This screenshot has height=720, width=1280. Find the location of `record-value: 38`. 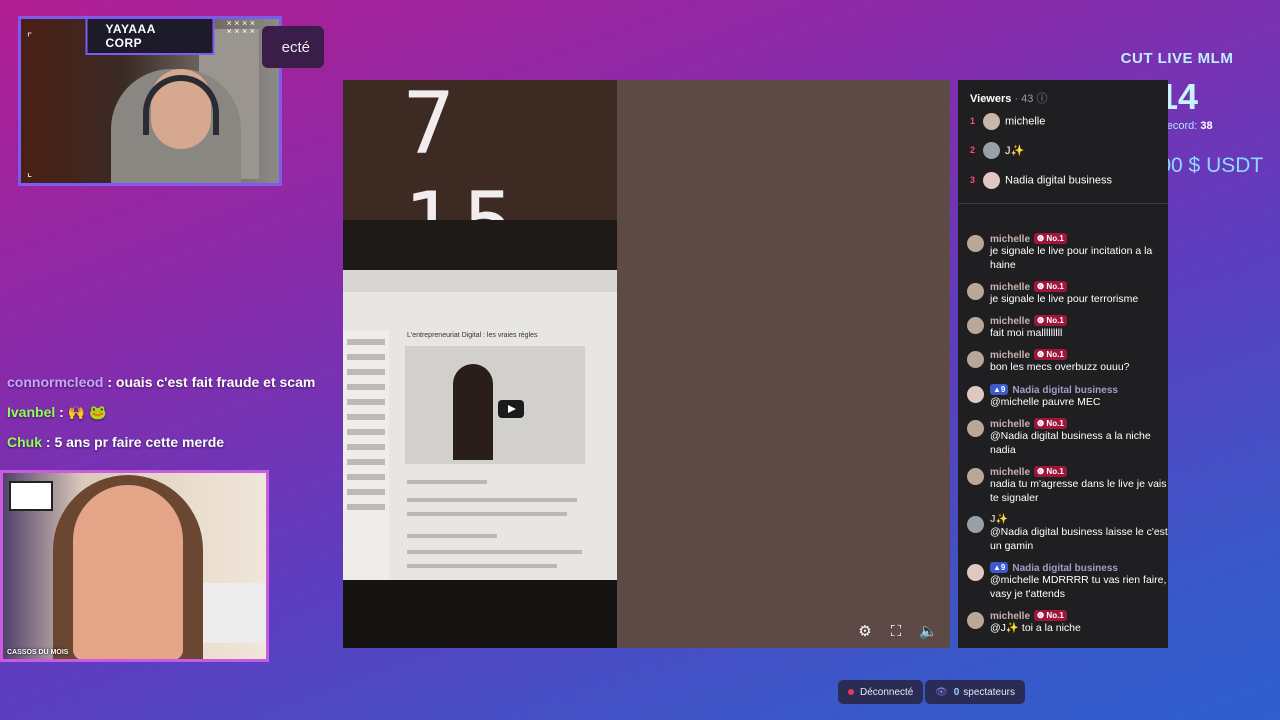

record-value: 38 is located at coordinates (1206, 126).